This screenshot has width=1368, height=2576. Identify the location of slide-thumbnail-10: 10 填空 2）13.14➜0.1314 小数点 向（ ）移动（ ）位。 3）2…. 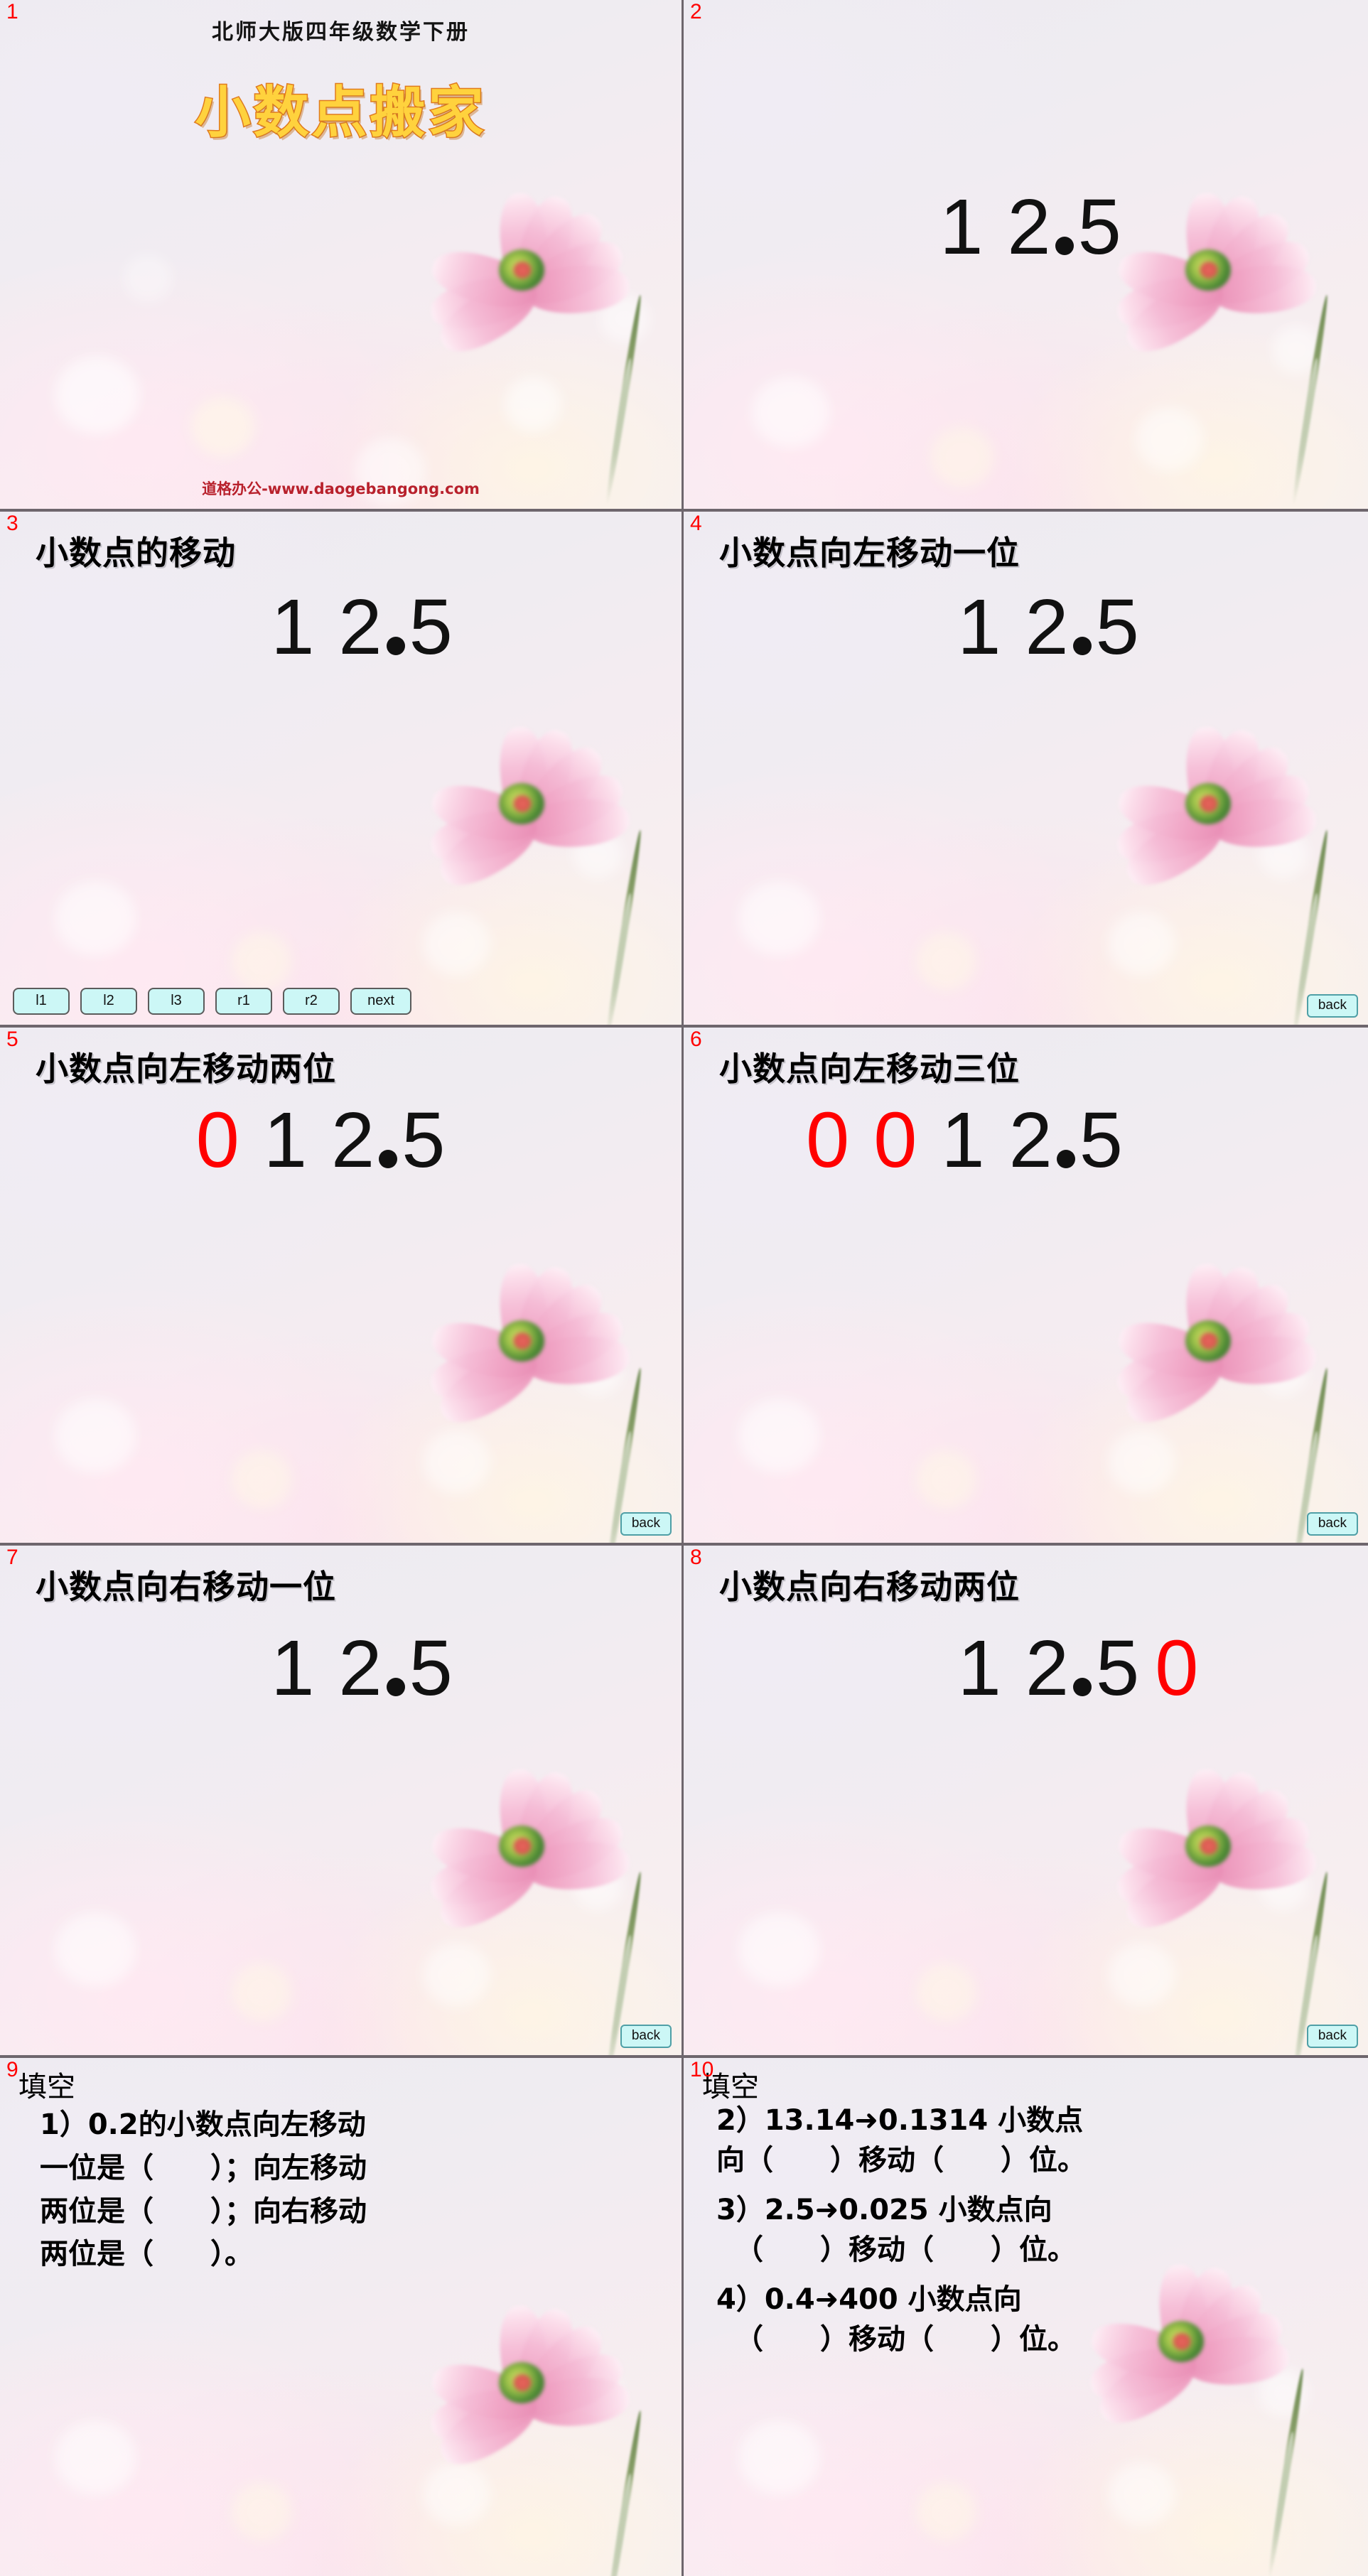
(1026, 2317).